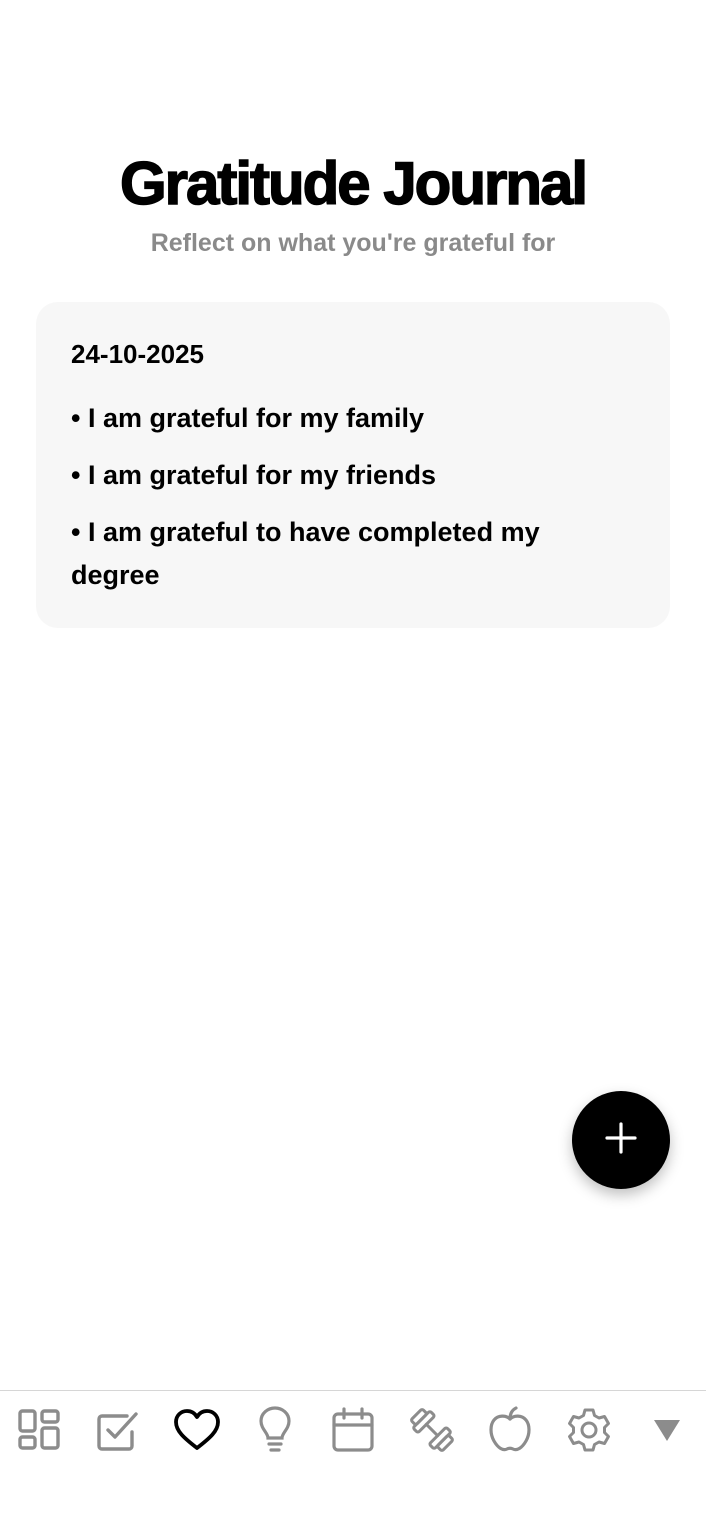 This screenshot has height=1536, width=706. I want to click on dumbbell-icon, so click(432, 1432).